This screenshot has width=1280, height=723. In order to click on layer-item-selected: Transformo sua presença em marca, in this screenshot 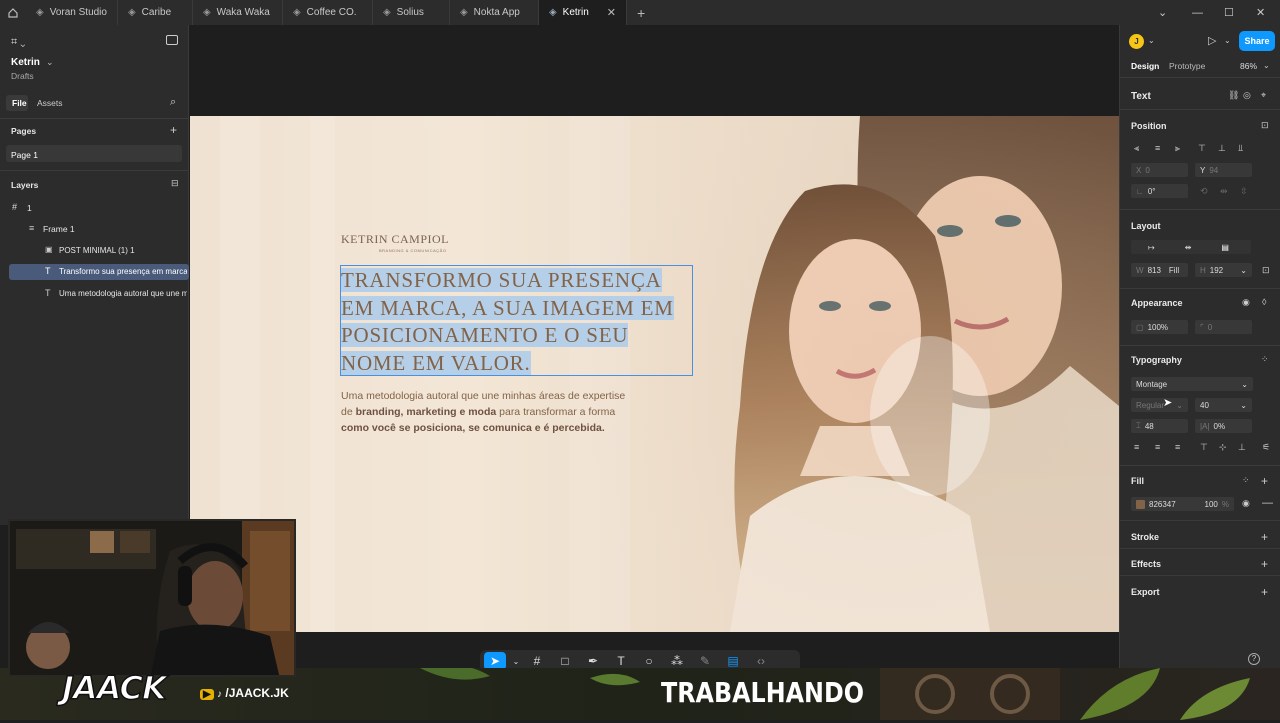, I will do `click(123, 271)`.